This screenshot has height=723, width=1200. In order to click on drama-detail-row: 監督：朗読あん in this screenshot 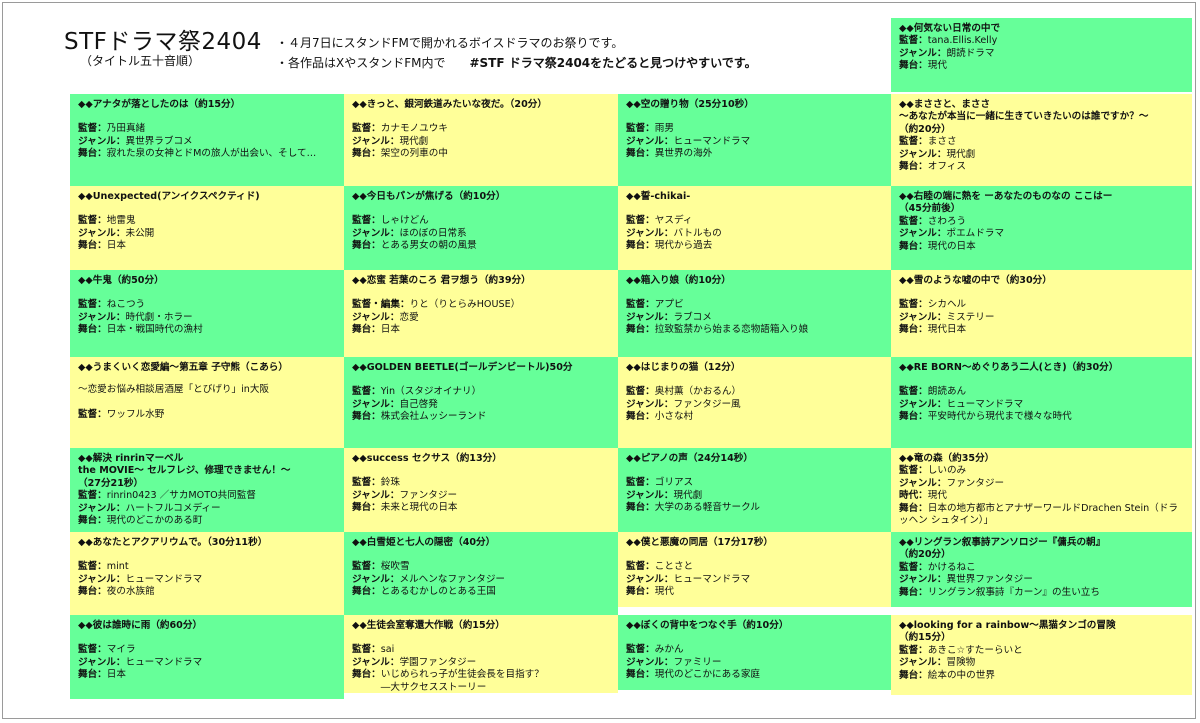, I will do `click(1042, 392)`.